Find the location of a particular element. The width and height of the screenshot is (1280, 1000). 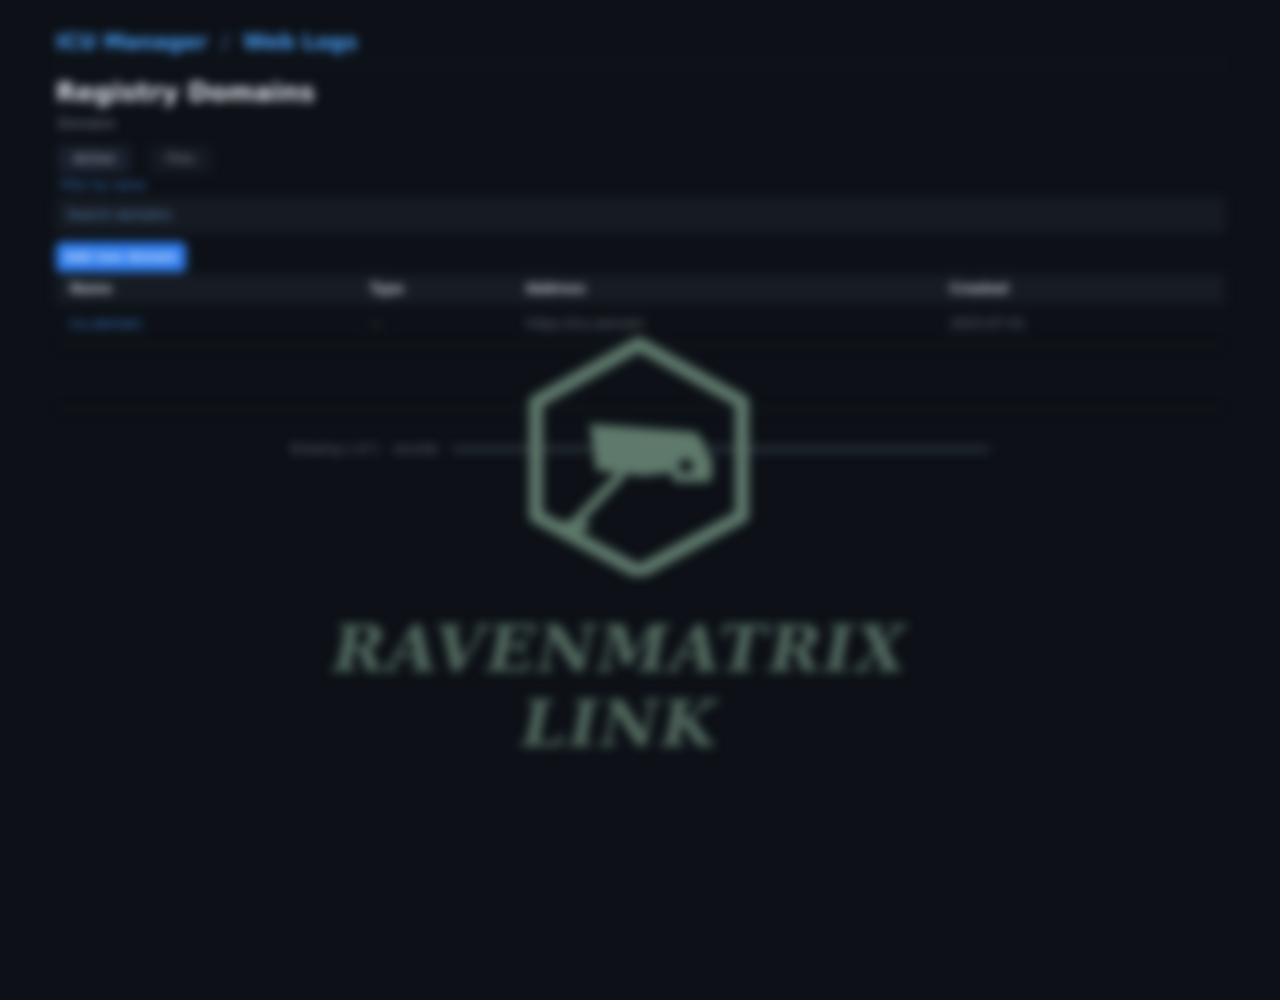

domain-name-link: icu.domain is located at coordinates (206, 324).